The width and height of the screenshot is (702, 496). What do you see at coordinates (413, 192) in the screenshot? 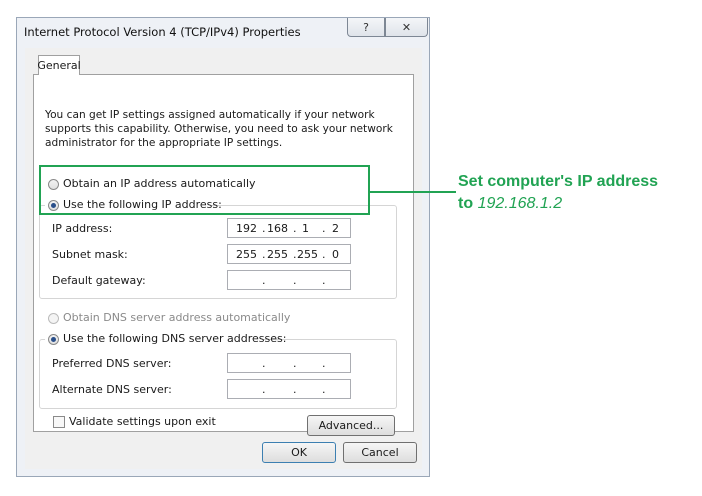
I see `callout-connector-line` at bounding box center [413, 192].